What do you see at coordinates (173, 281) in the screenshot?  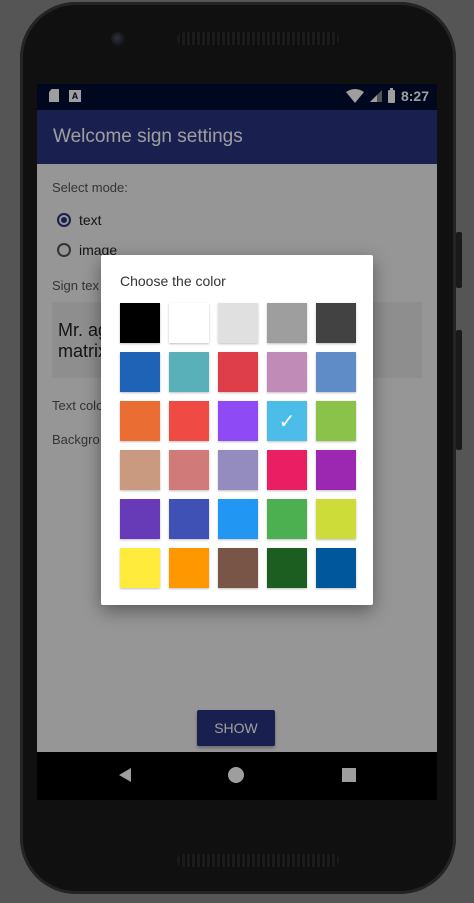 I see `dialog-title: Choose the color` at bounding box center [173, 281].